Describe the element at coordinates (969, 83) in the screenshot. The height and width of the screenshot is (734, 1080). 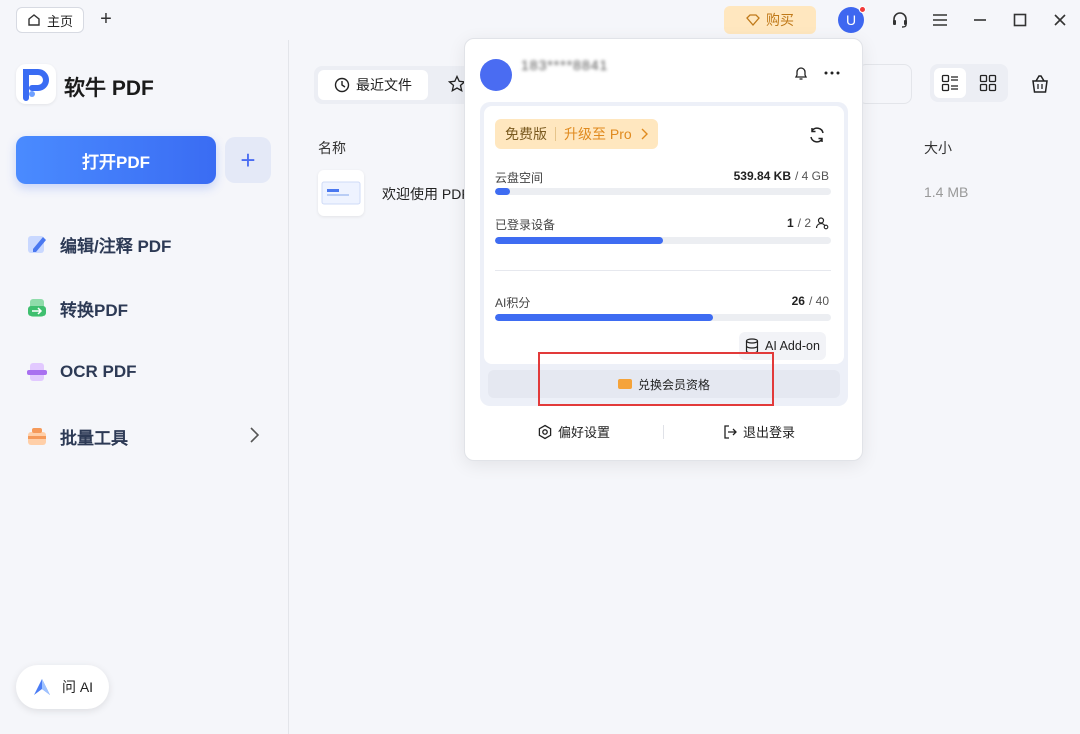
I see `view-toggle` at that location.